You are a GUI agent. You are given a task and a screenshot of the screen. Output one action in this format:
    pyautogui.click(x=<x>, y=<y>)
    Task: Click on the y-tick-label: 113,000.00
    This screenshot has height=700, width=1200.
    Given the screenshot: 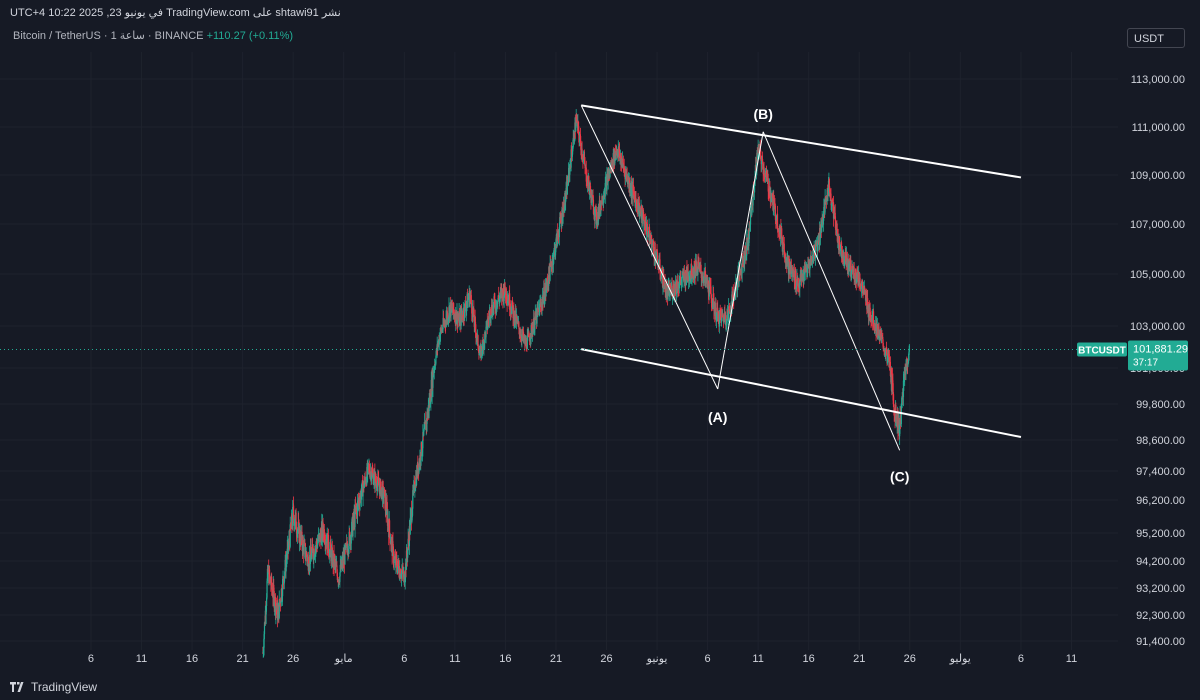 What is the action you would take?
    pyautogui.click(x=1158, y=80)
    